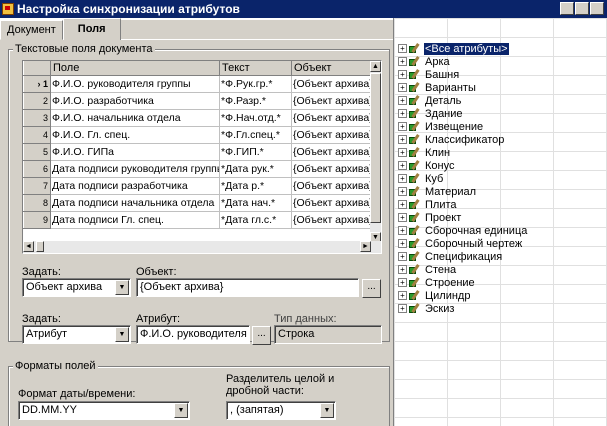 The height and width of the screenshot is (426, 607). Describe the element at coordinates (76, 334) in the screenshot. I see `set-attribute-combo: Атрибут ▼` at that location.